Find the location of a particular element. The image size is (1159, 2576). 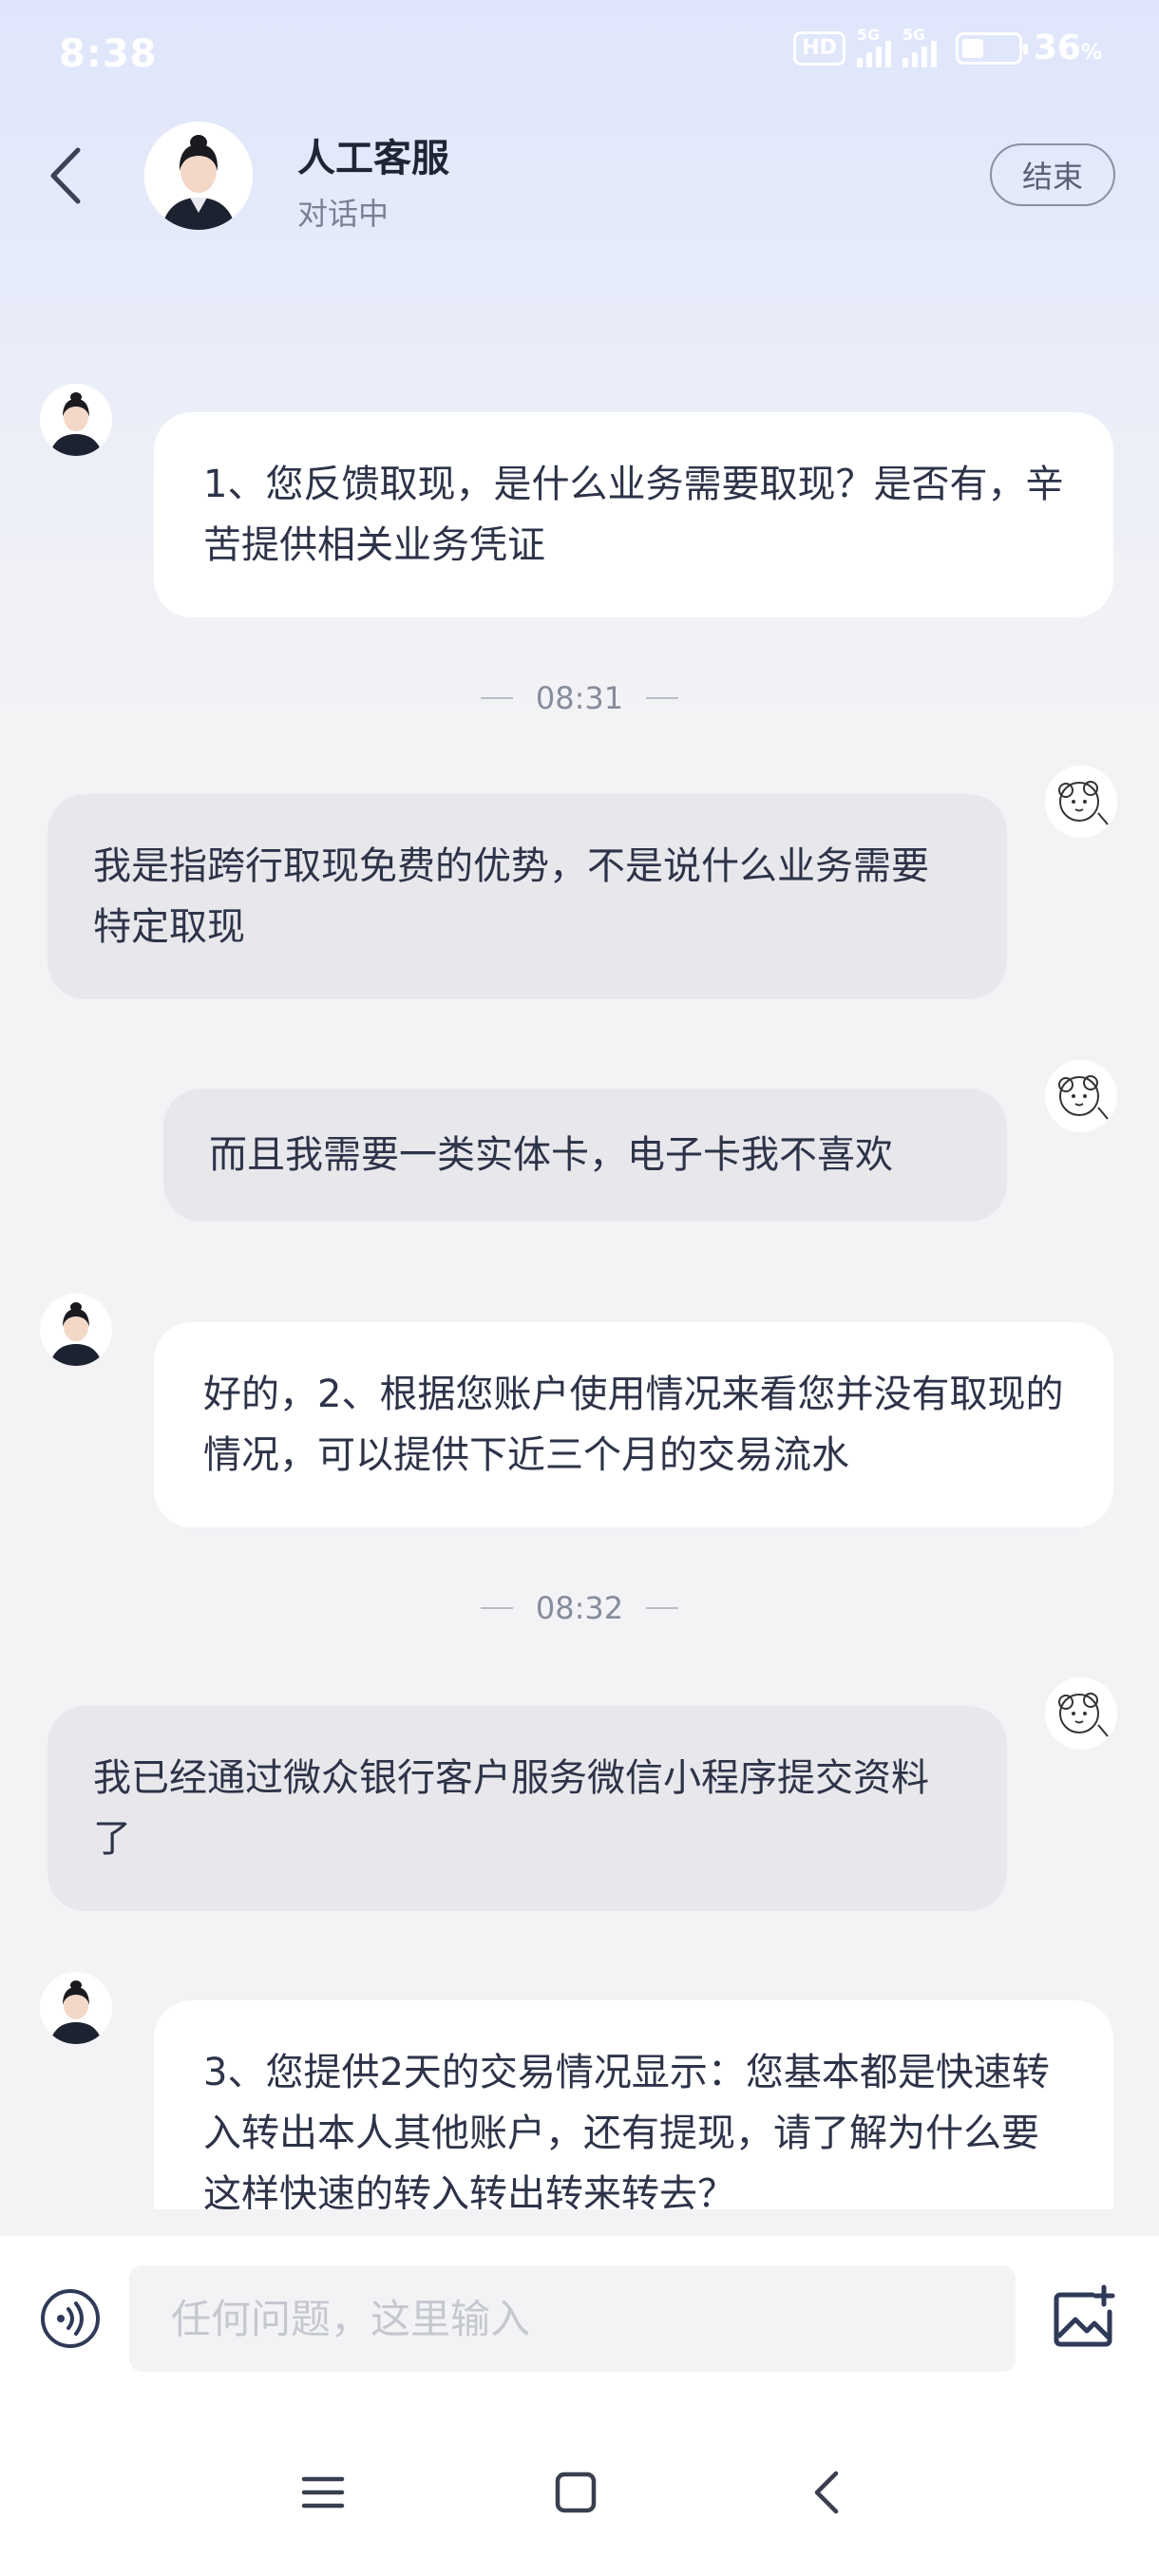

battery-icon is located at coordinates (991, 48).